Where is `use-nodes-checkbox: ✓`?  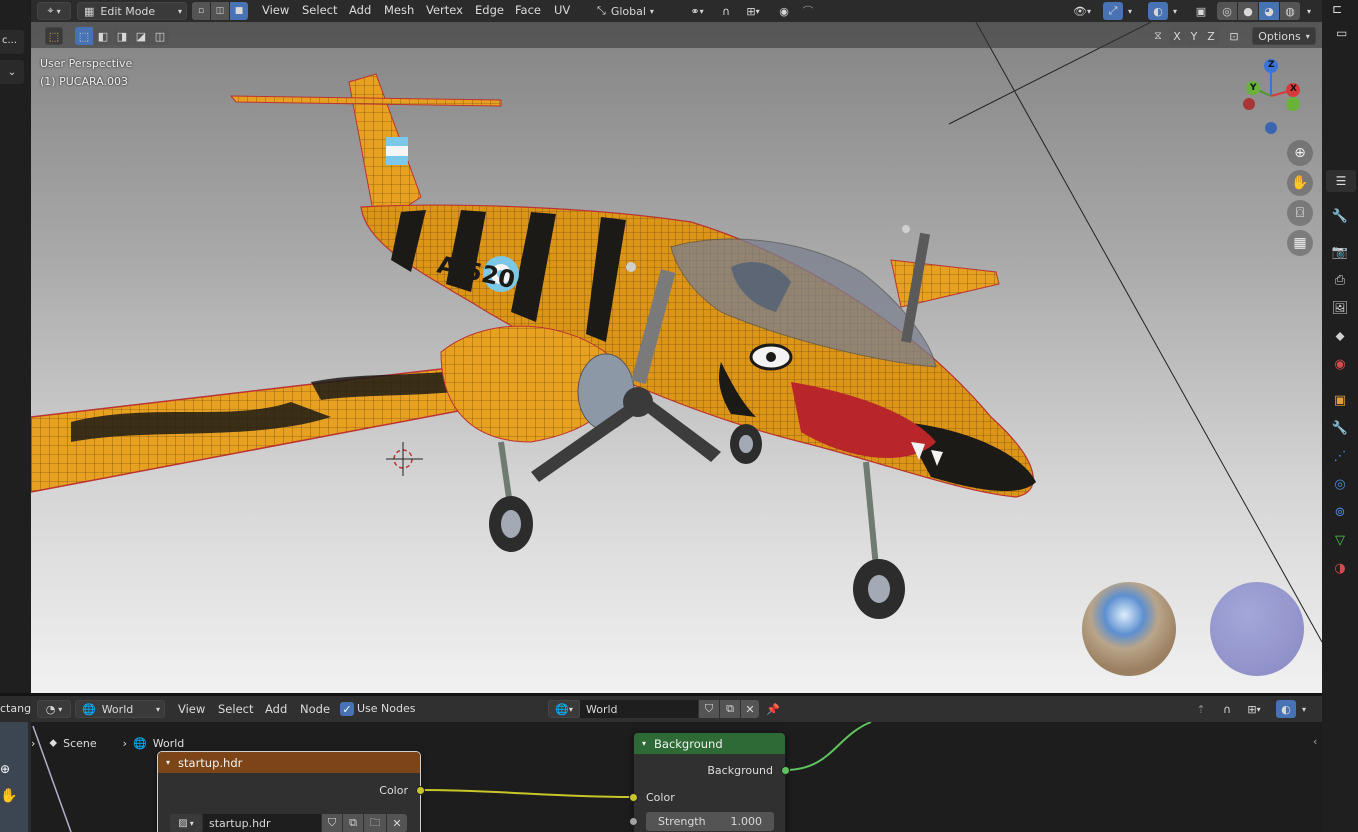 use-nodes-checkbox: ✓ is located at coordinates (347, 709).